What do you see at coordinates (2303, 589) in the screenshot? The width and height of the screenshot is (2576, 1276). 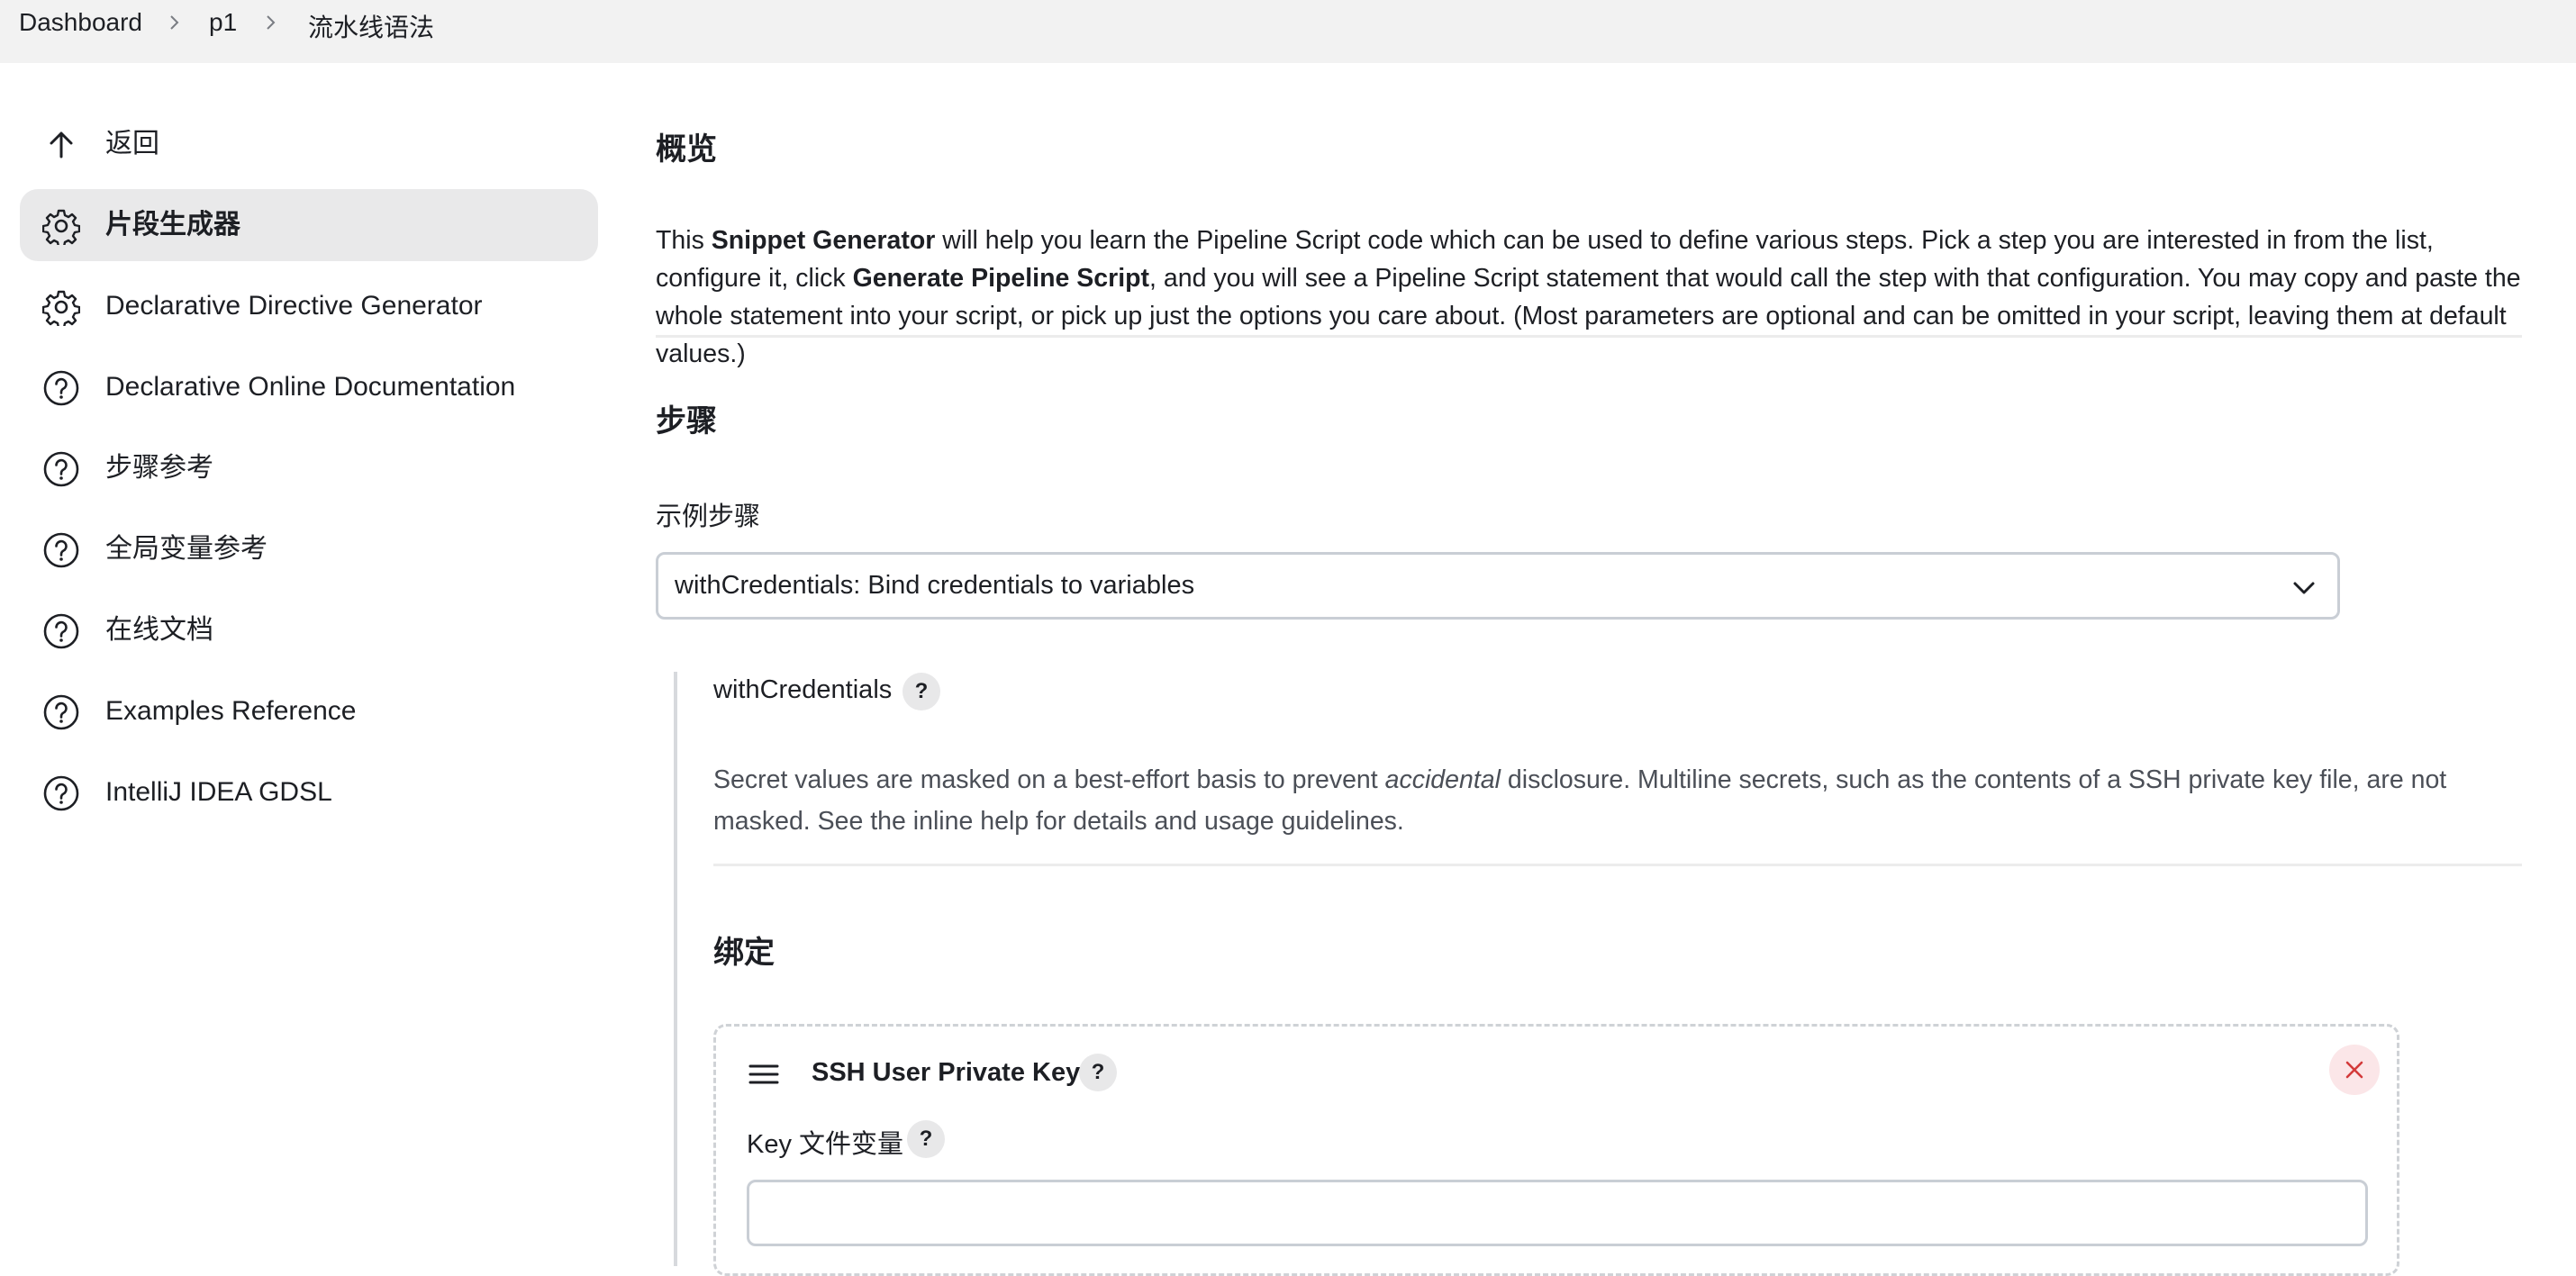 I see `chevron-down-icon` at bounding box center [2303, 589].